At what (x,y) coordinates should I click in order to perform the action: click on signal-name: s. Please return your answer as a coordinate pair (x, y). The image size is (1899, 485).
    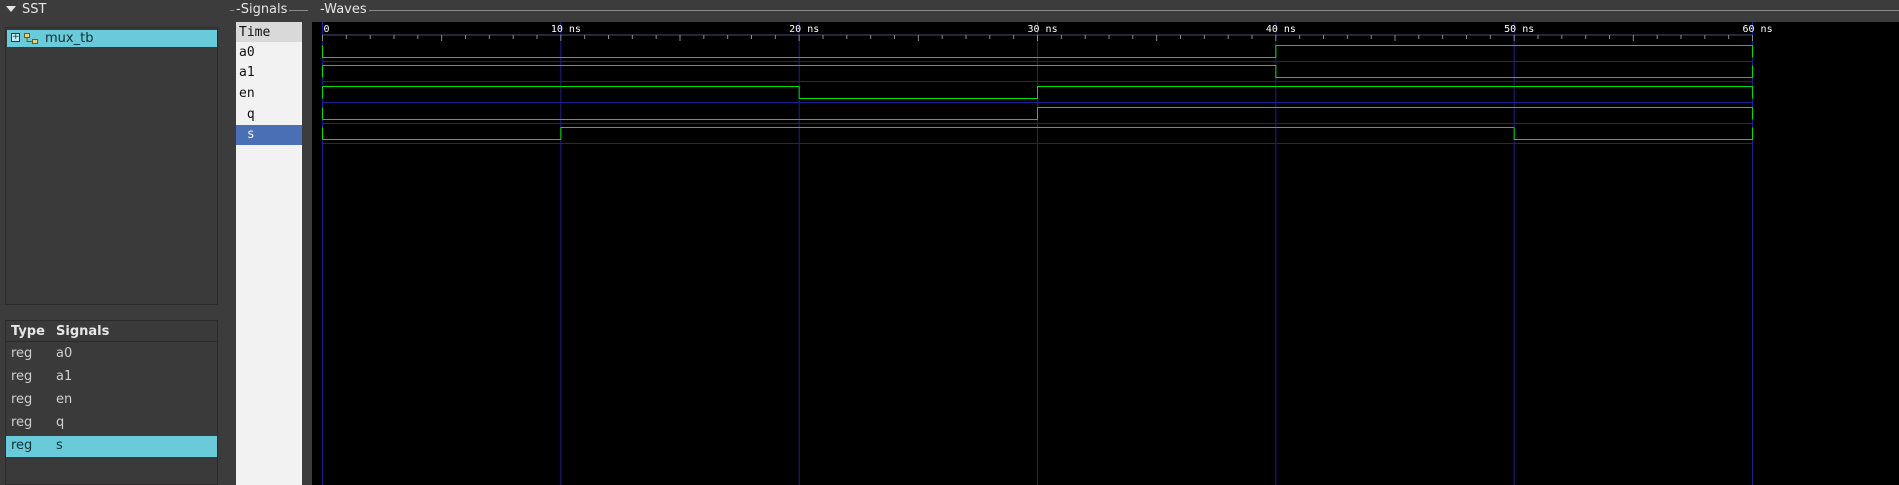
    Looking at the image, I should click on (247, 134).